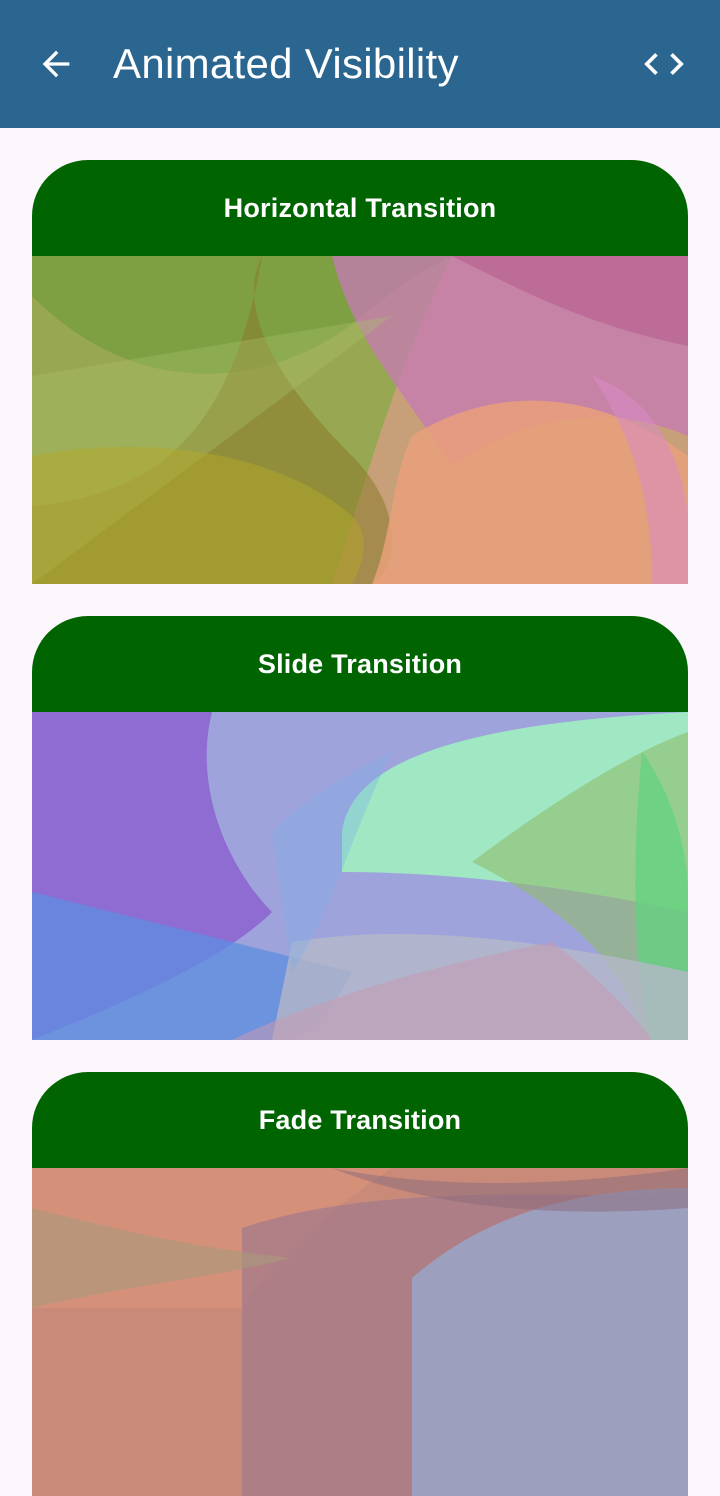 Image resolution: width=720 pixels, height=1496 pixels. I want to click on card-title: Slide Transition, so click(360, 664).